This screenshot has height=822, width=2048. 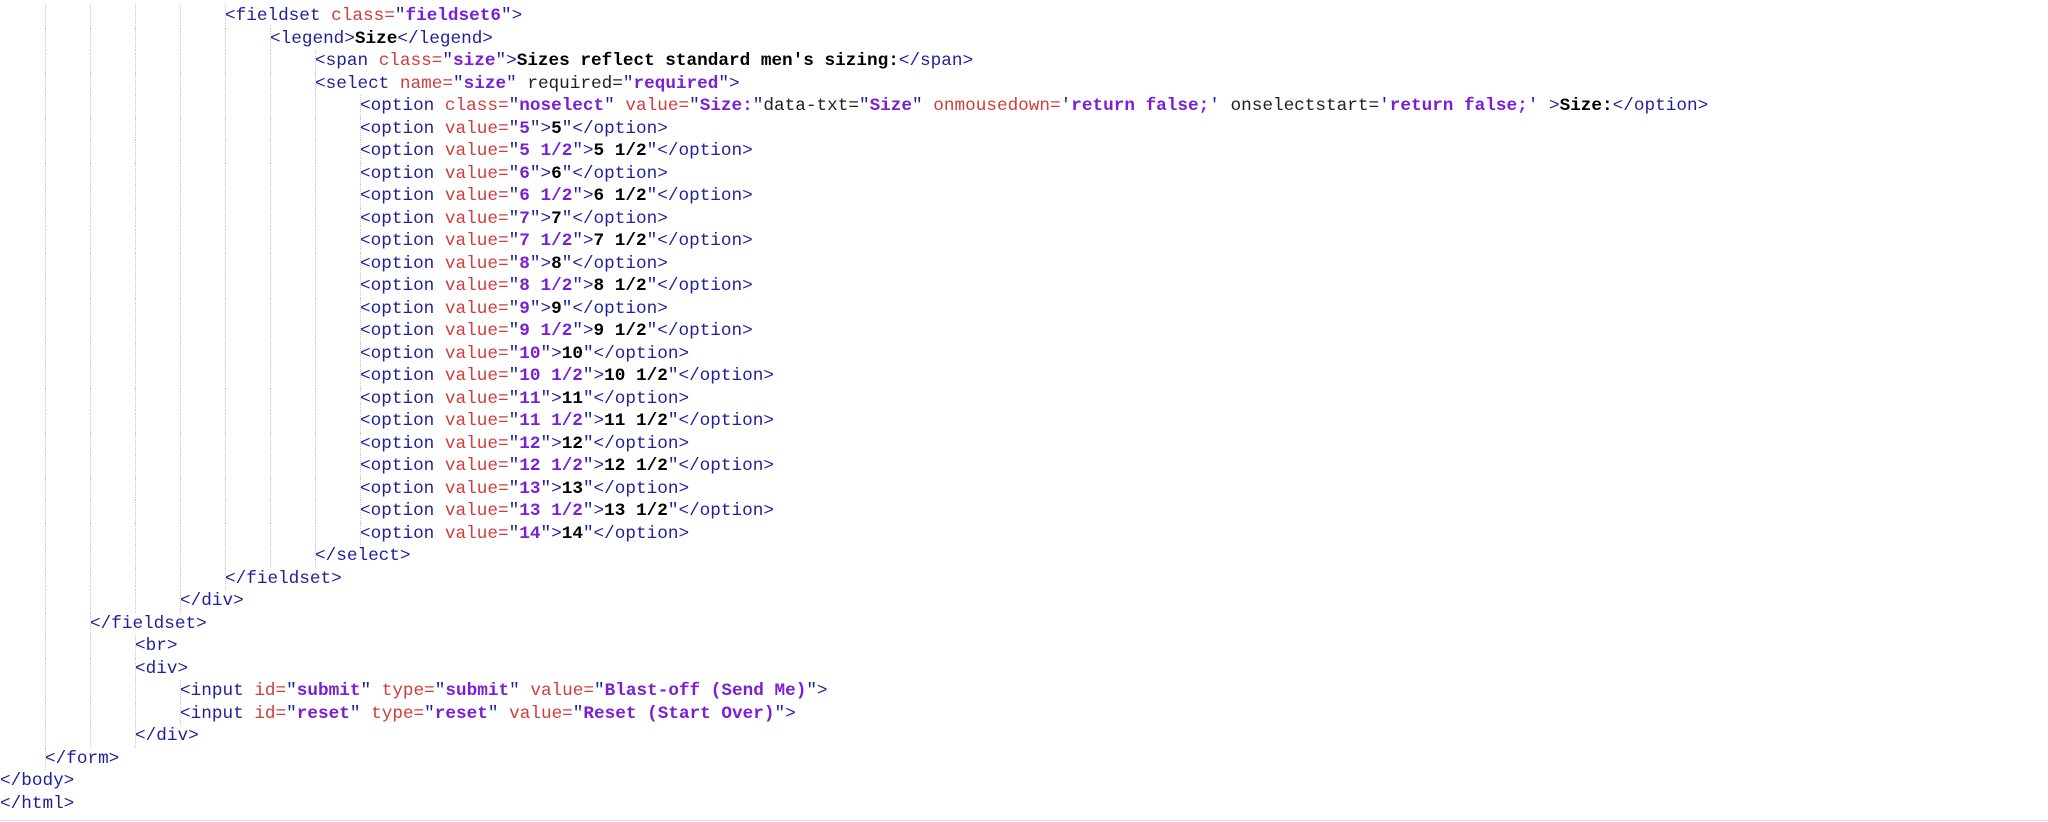 I want to click on code-line: <div>, so click(x=854, y=668).